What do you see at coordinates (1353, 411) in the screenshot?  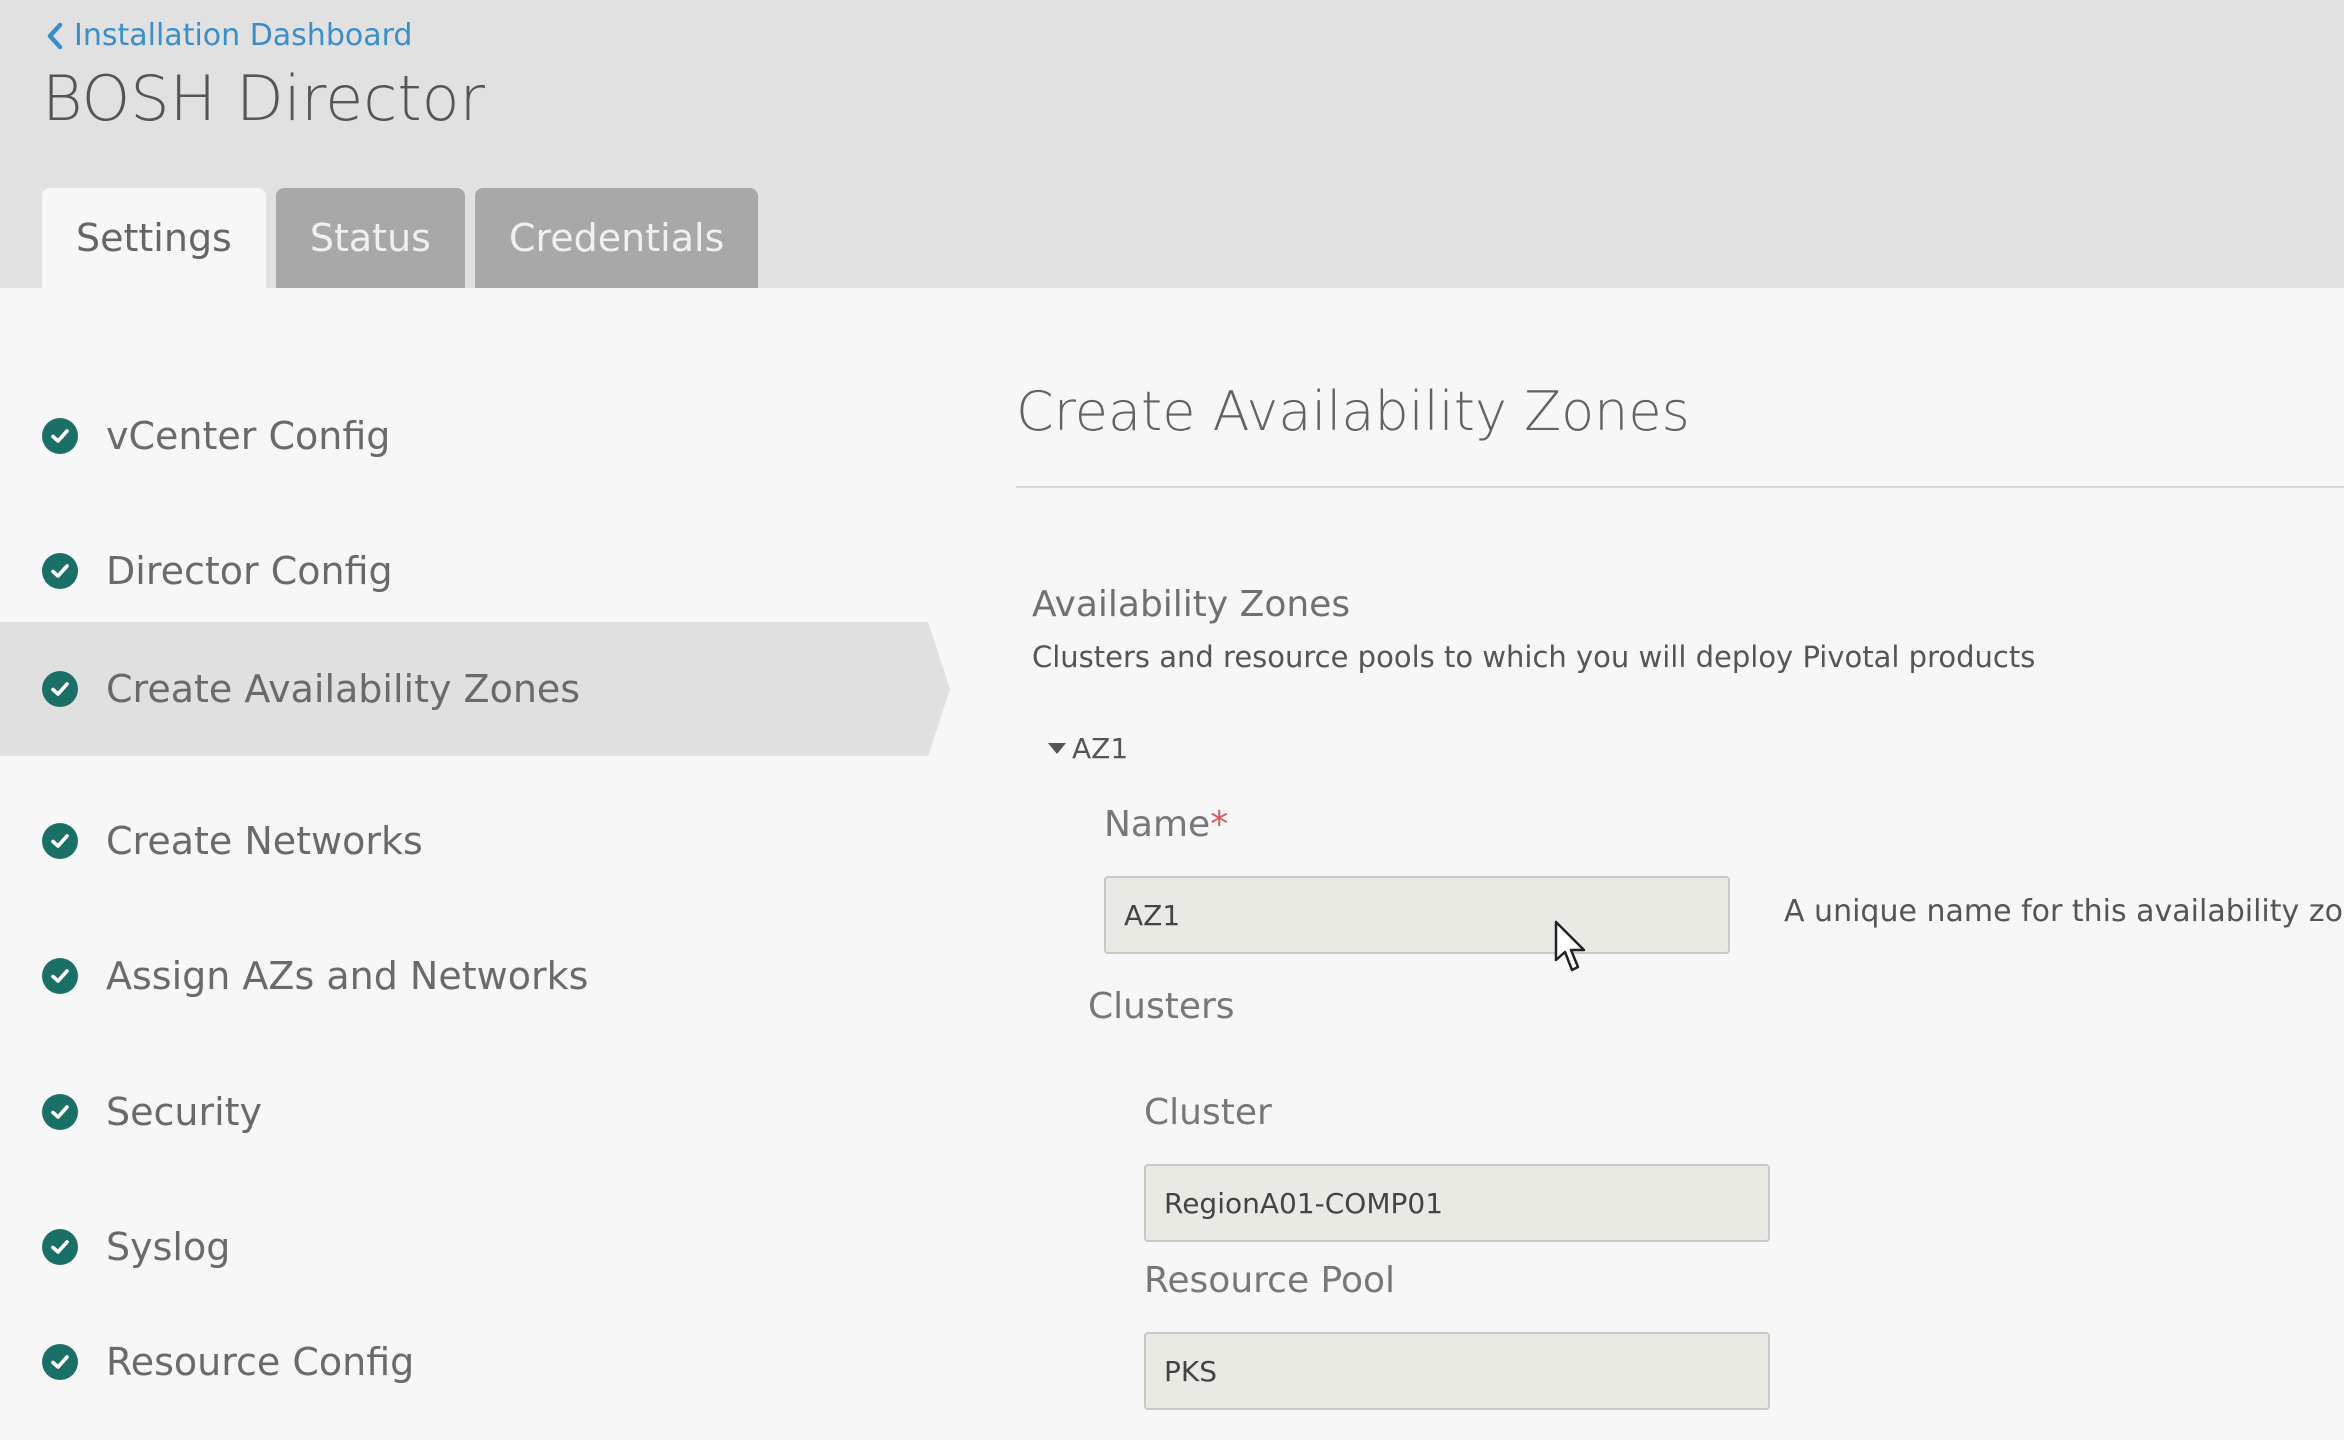 I see `section-title: Create Availability Zones` at bounding box center [1353, 411].